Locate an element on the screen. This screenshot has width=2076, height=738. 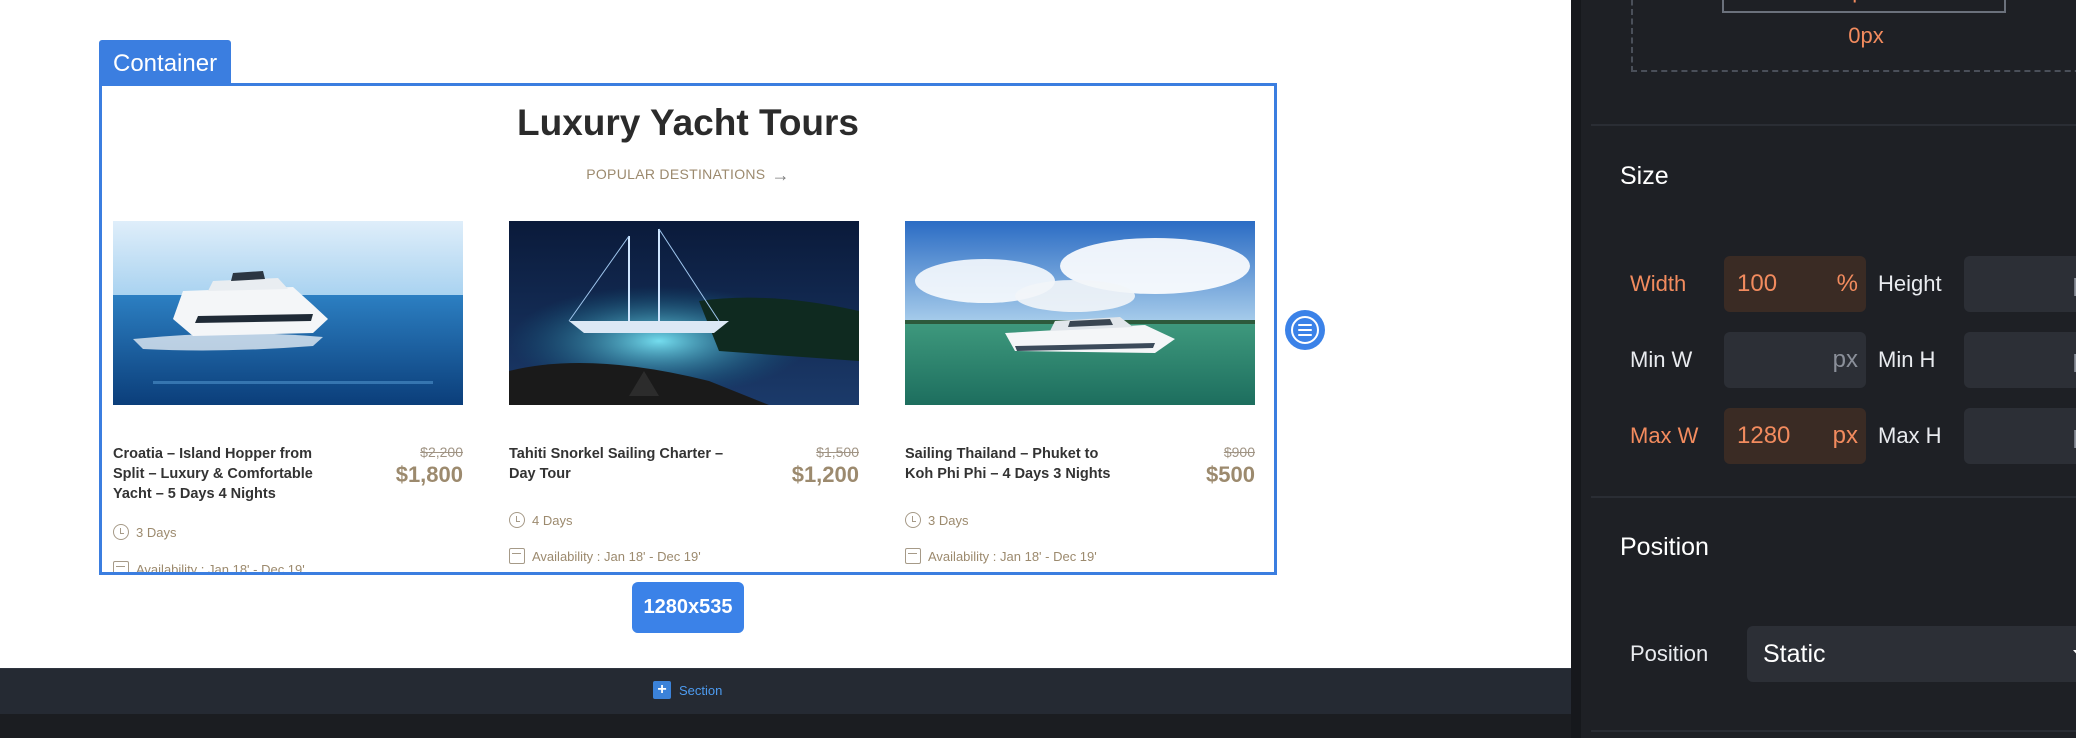
padding-bottom-value: 0px is located at coordinates (1857, 2).